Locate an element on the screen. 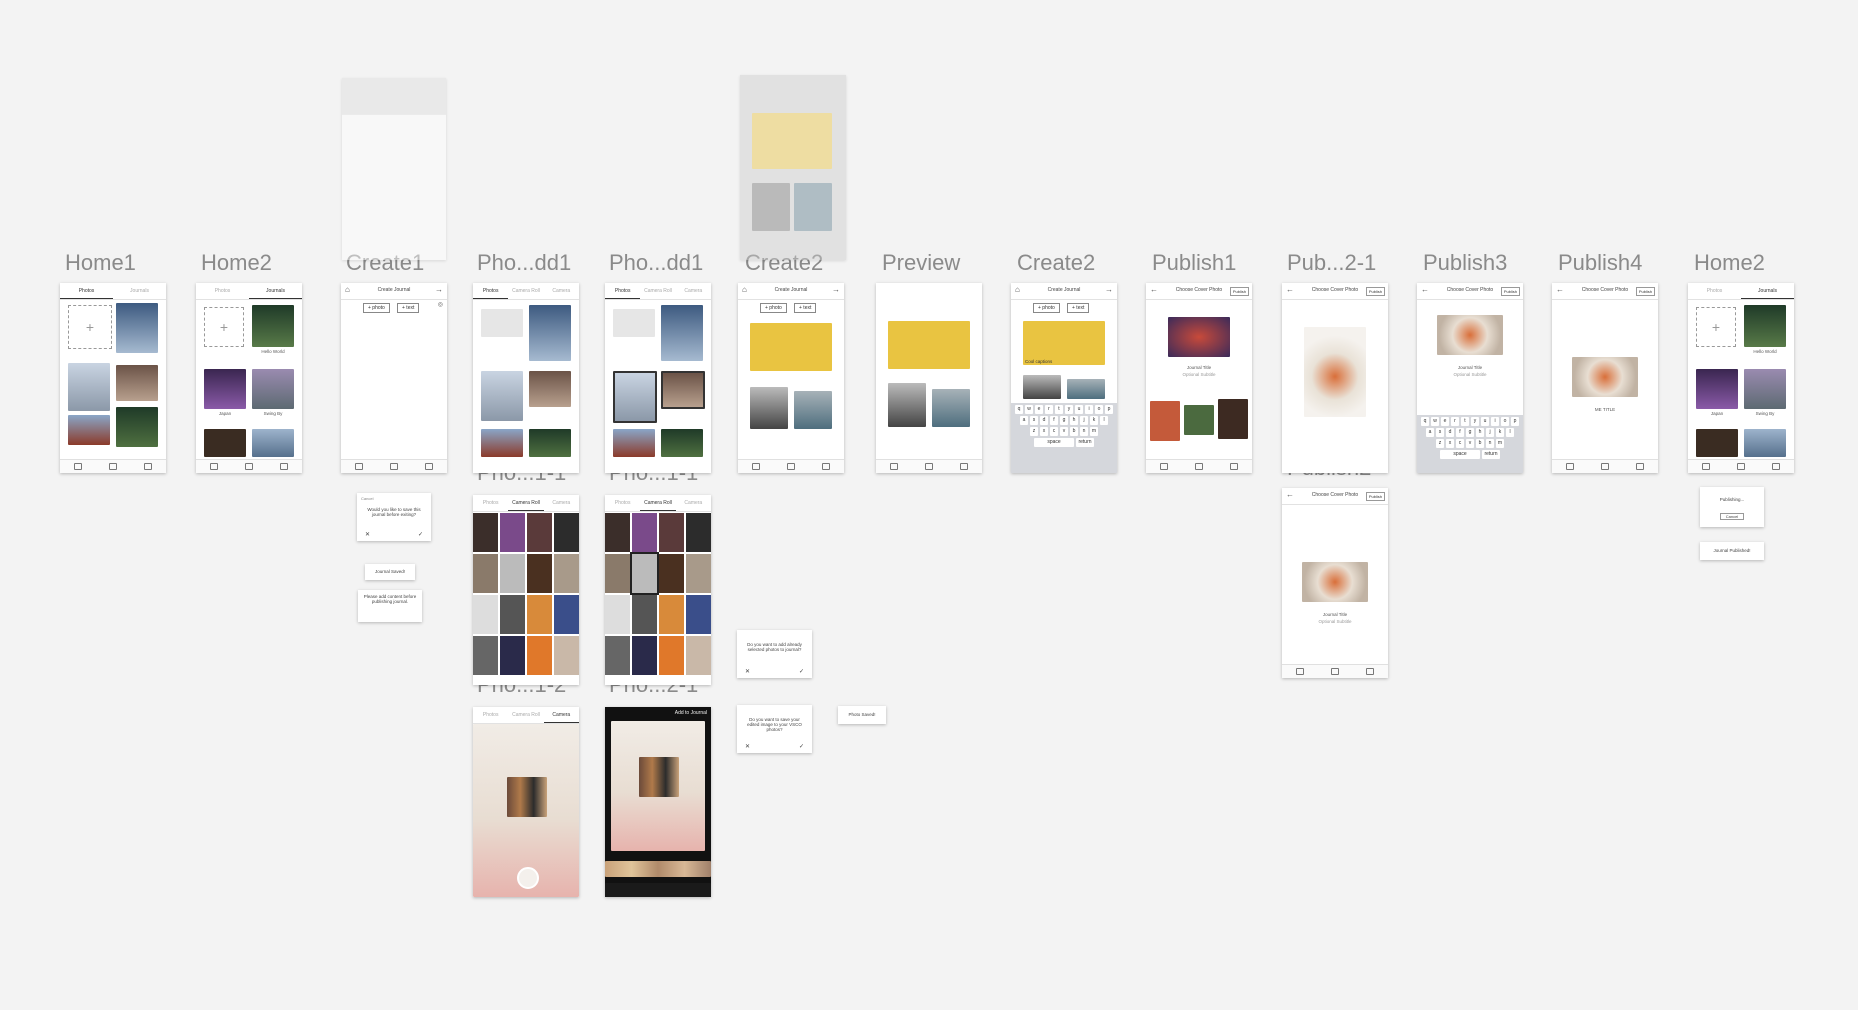 The width and height of the screenshot is (1858, 1010). key-n: n is located at coordinates (1490, 443).